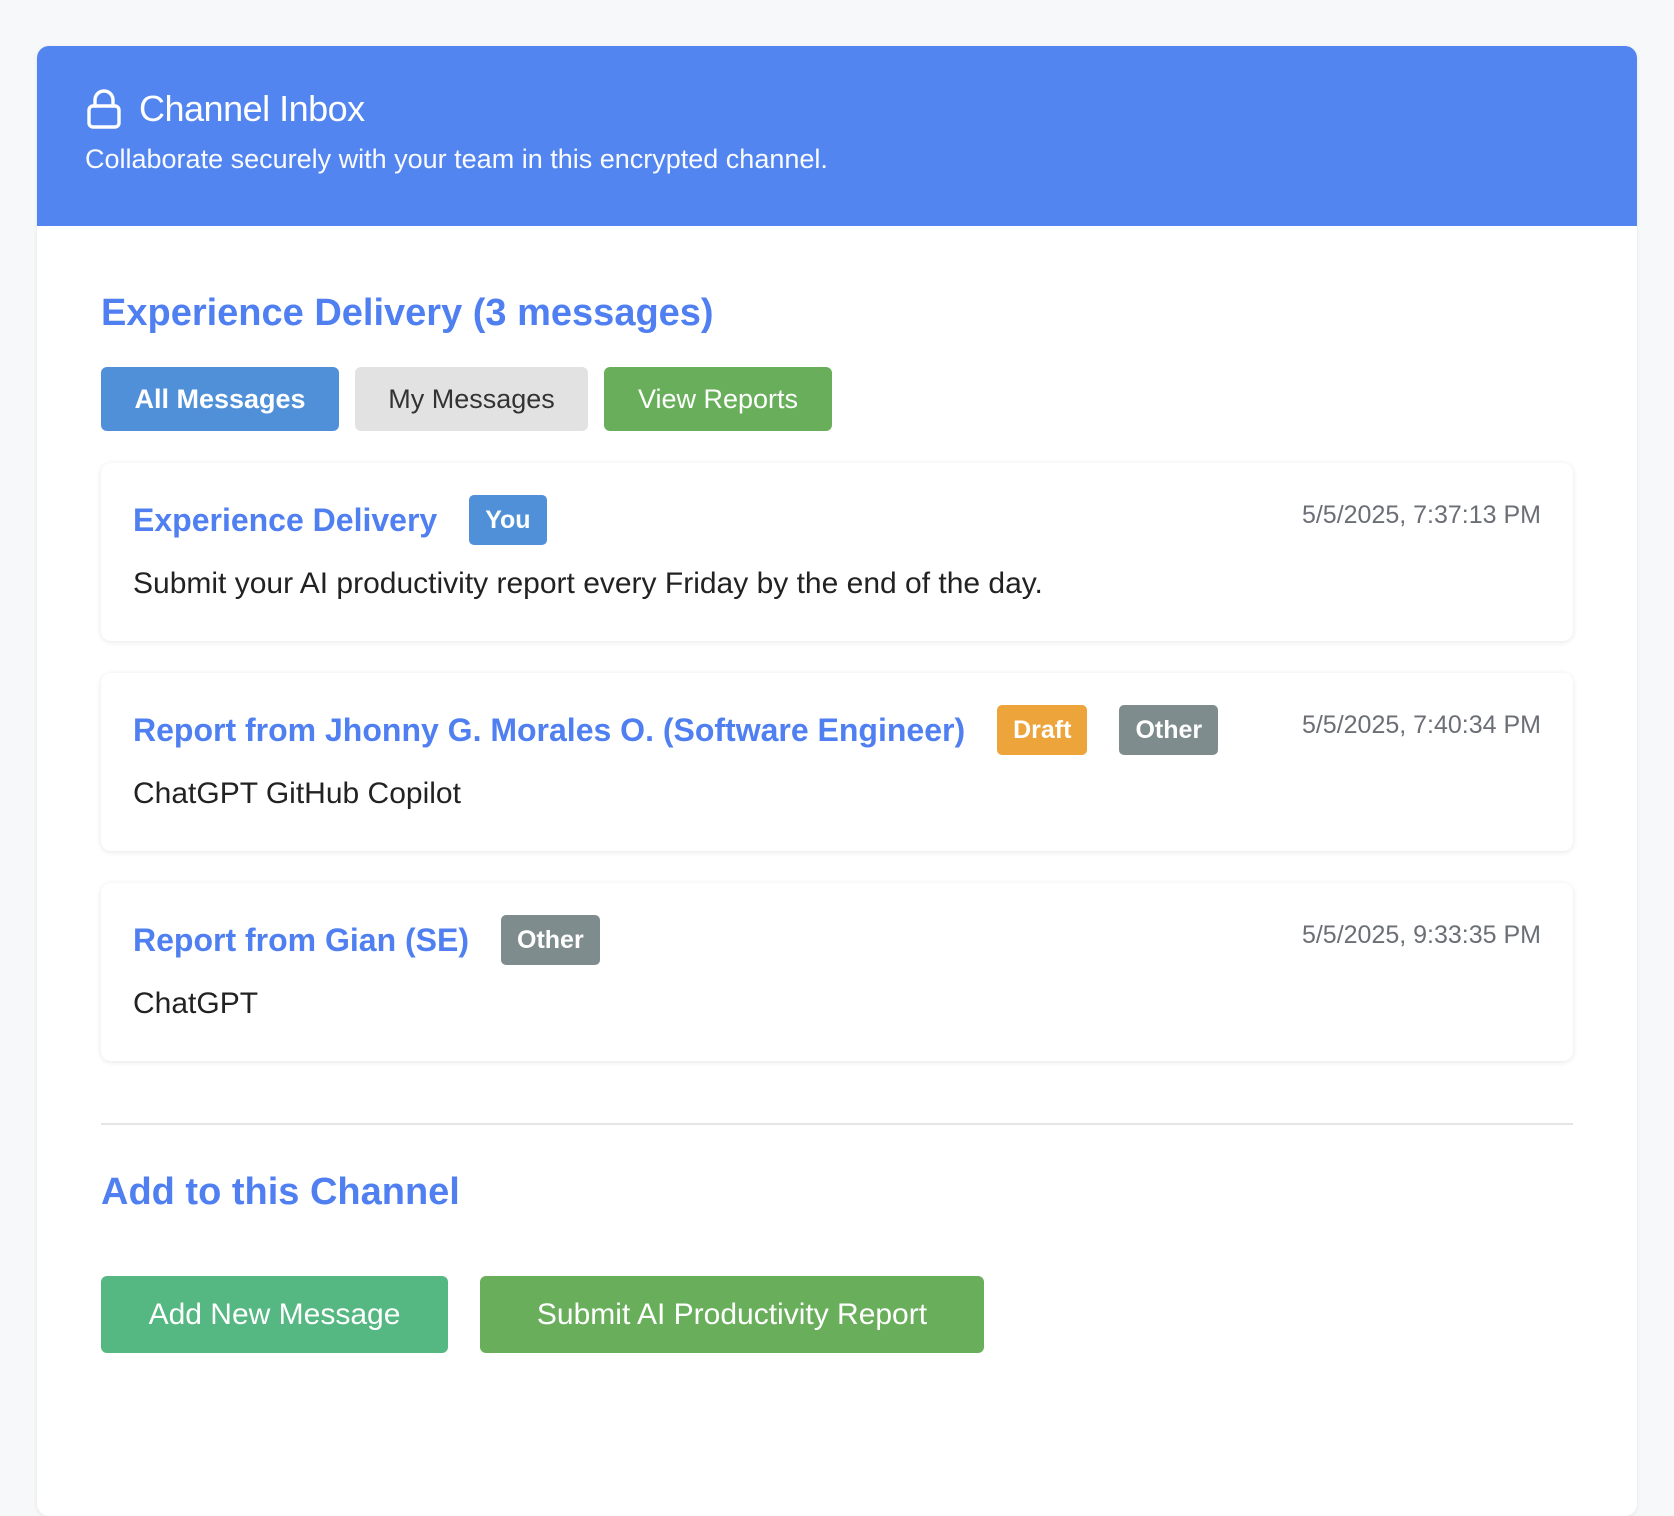 The width and height of the screenshot is (1674, 1516). Describe the element at coordinates (285, 519) in the screenshot. I see `message-title: Experience Delivery` at that location.